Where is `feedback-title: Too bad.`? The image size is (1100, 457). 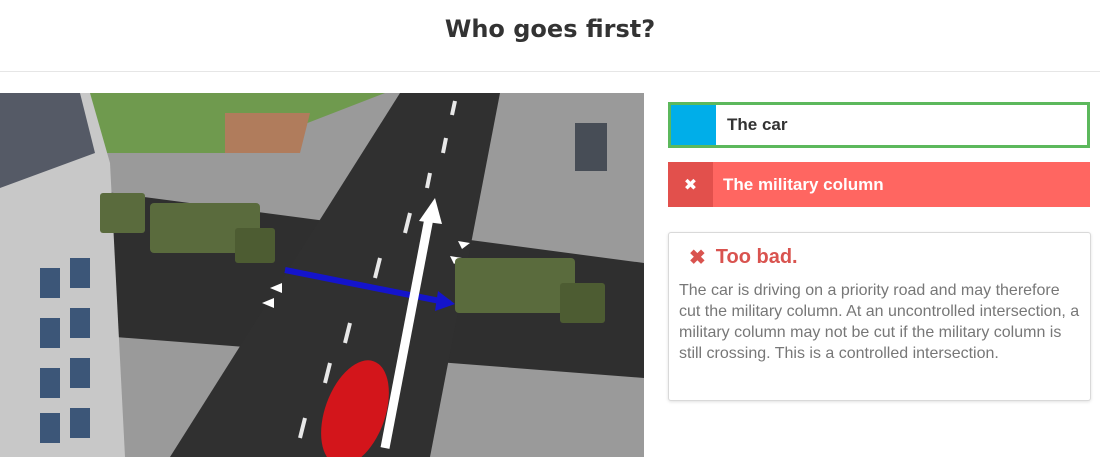 feedback-title: Too bad. is located at coordinates (756, 257).